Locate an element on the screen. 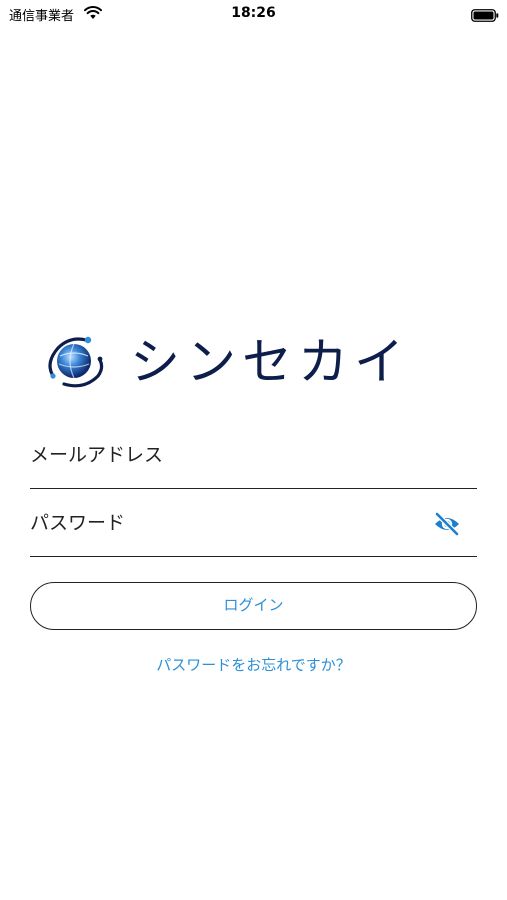 This screenshot has width=507, height=900. forgot-password-link: パスワードをお忘れですか？ is located at coordinates (253, 664).